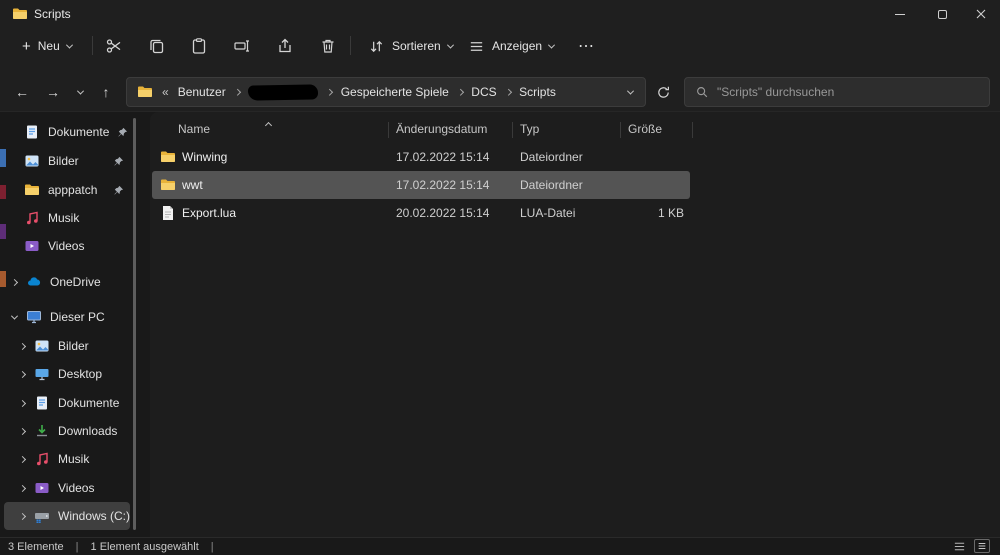 The width and height of the screenshot is (1000, 555). What do you see at coordinates (67, 459) in the screenshot?
I see `sidebar-item-musik-pc: Musik` at bounding box center [67, 459].